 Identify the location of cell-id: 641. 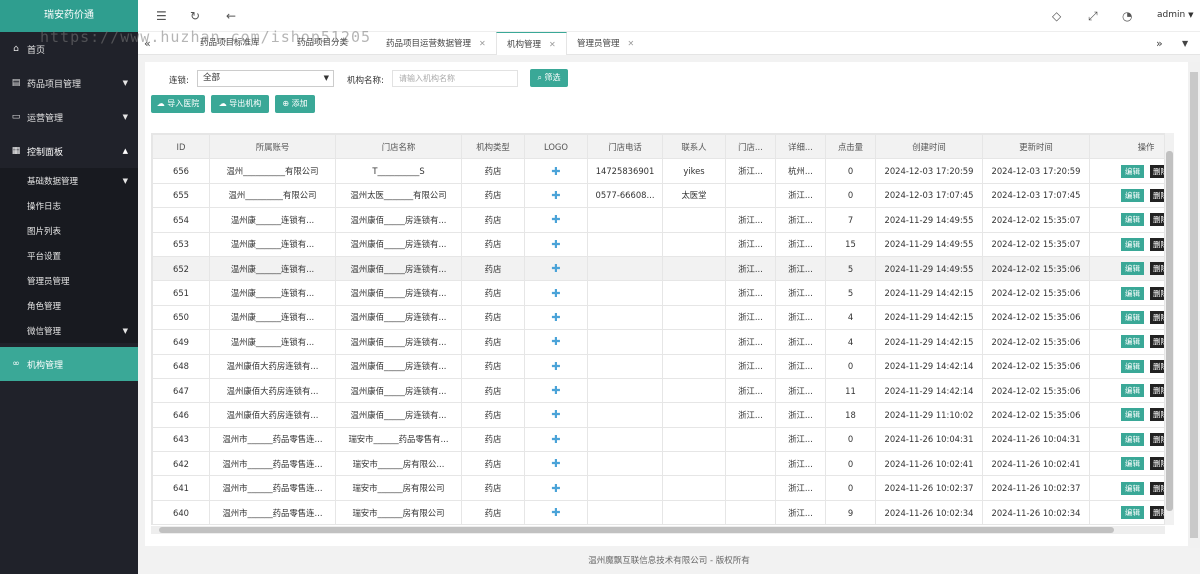
(181, 488).